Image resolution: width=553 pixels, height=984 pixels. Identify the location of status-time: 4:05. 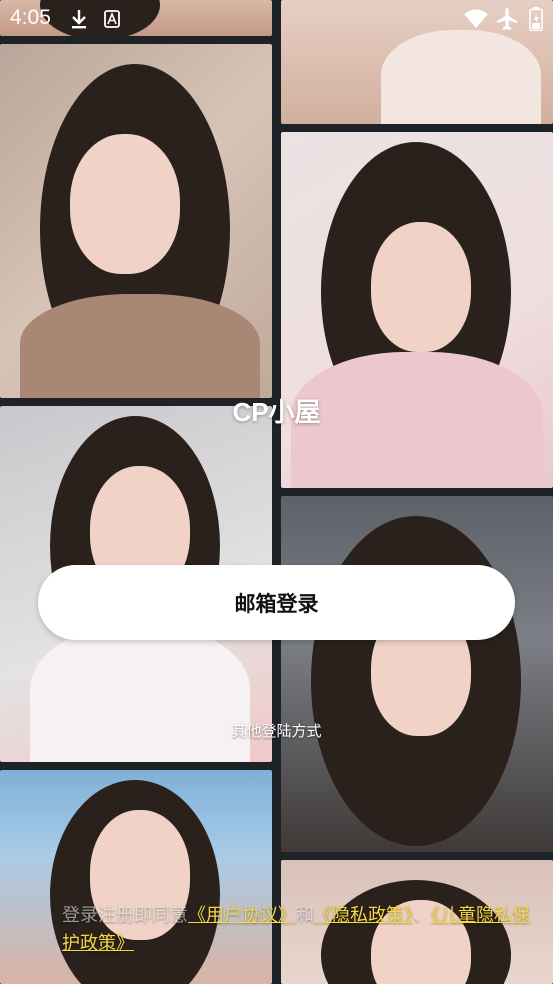
(30, 17).